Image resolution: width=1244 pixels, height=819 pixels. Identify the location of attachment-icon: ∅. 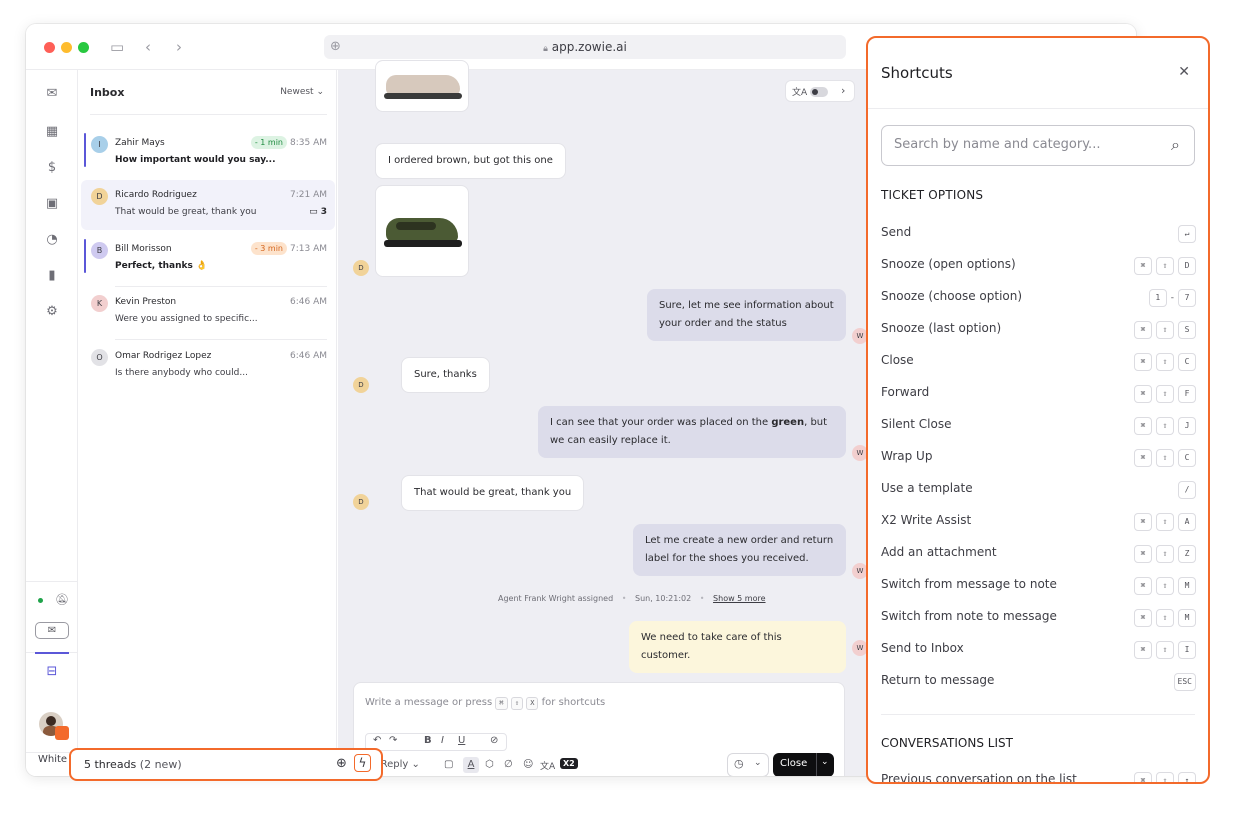
(508, 764).